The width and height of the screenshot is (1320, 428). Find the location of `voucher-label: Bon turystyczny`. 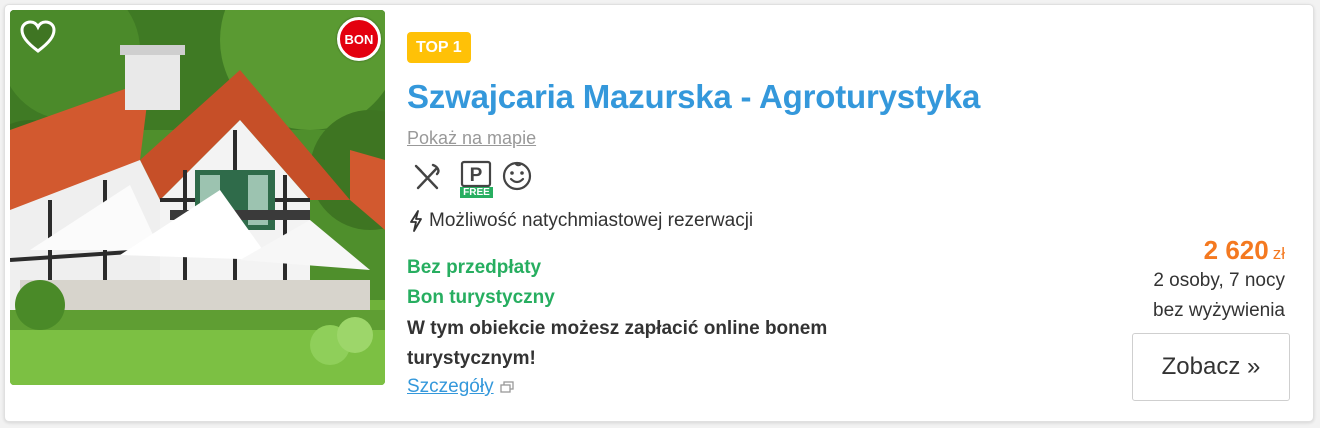

voucher-label: Bon turystyczny is located at coordinates (481, 297).